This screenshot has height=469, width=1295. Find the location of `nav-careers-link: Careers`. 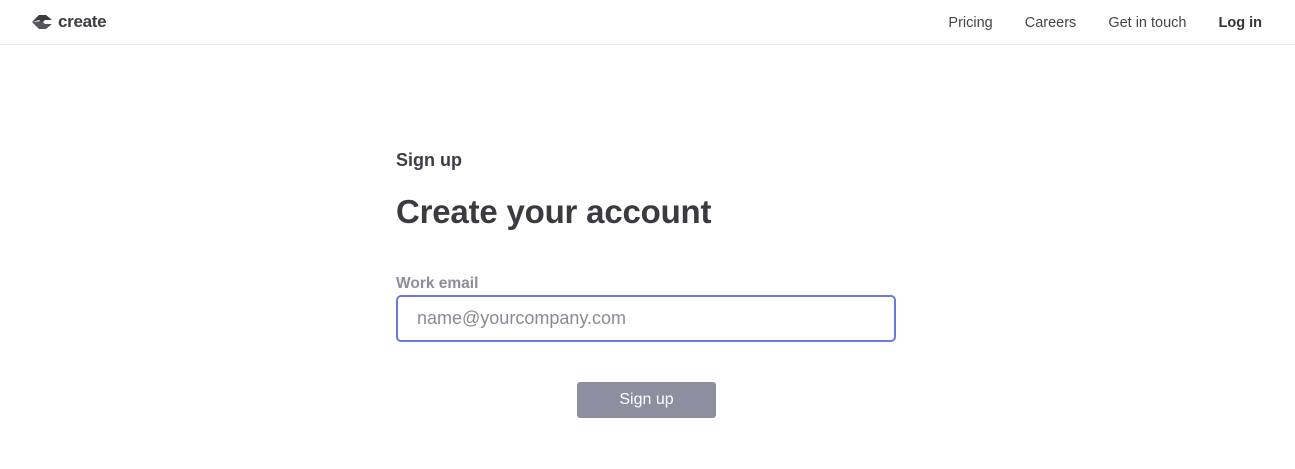

nav-careers-link: Careers is located at coordinates (1051, 23).